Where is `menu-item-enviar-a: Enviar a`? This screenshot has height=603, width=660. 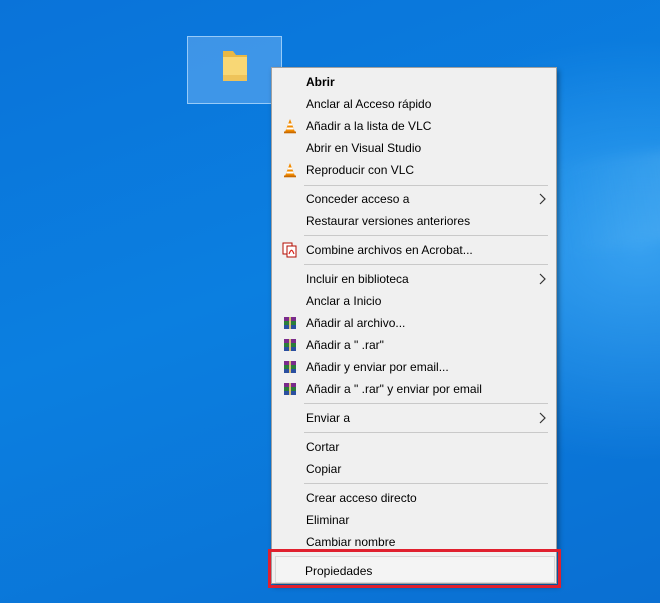 menu-item-enviar-a: Enviar a is located at coordinates (414, 418).